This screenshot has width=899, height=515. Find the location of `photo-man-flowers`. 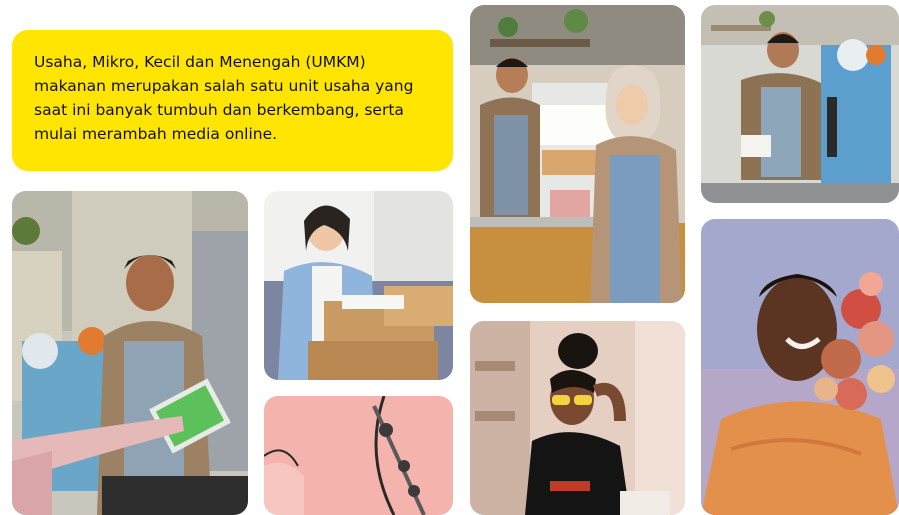

photo-man-flowers is located at coordinates (800, 367).